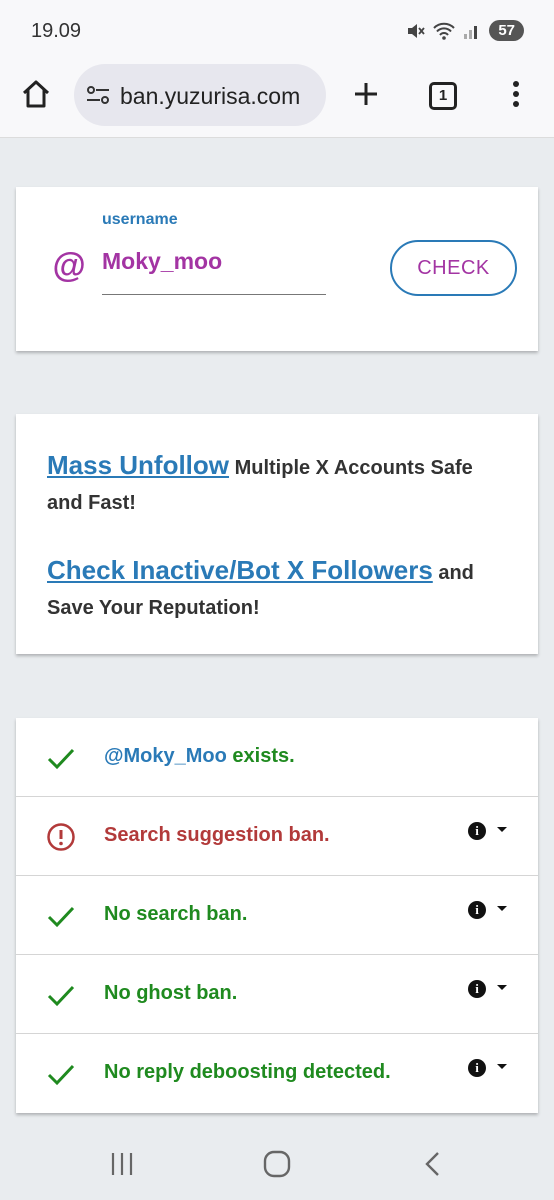  What do you see at coordinates (277, 269) in the screenshot?
I see `username-check-card: @ username Moky_moo CHECK` at bounding box center [277, 269].